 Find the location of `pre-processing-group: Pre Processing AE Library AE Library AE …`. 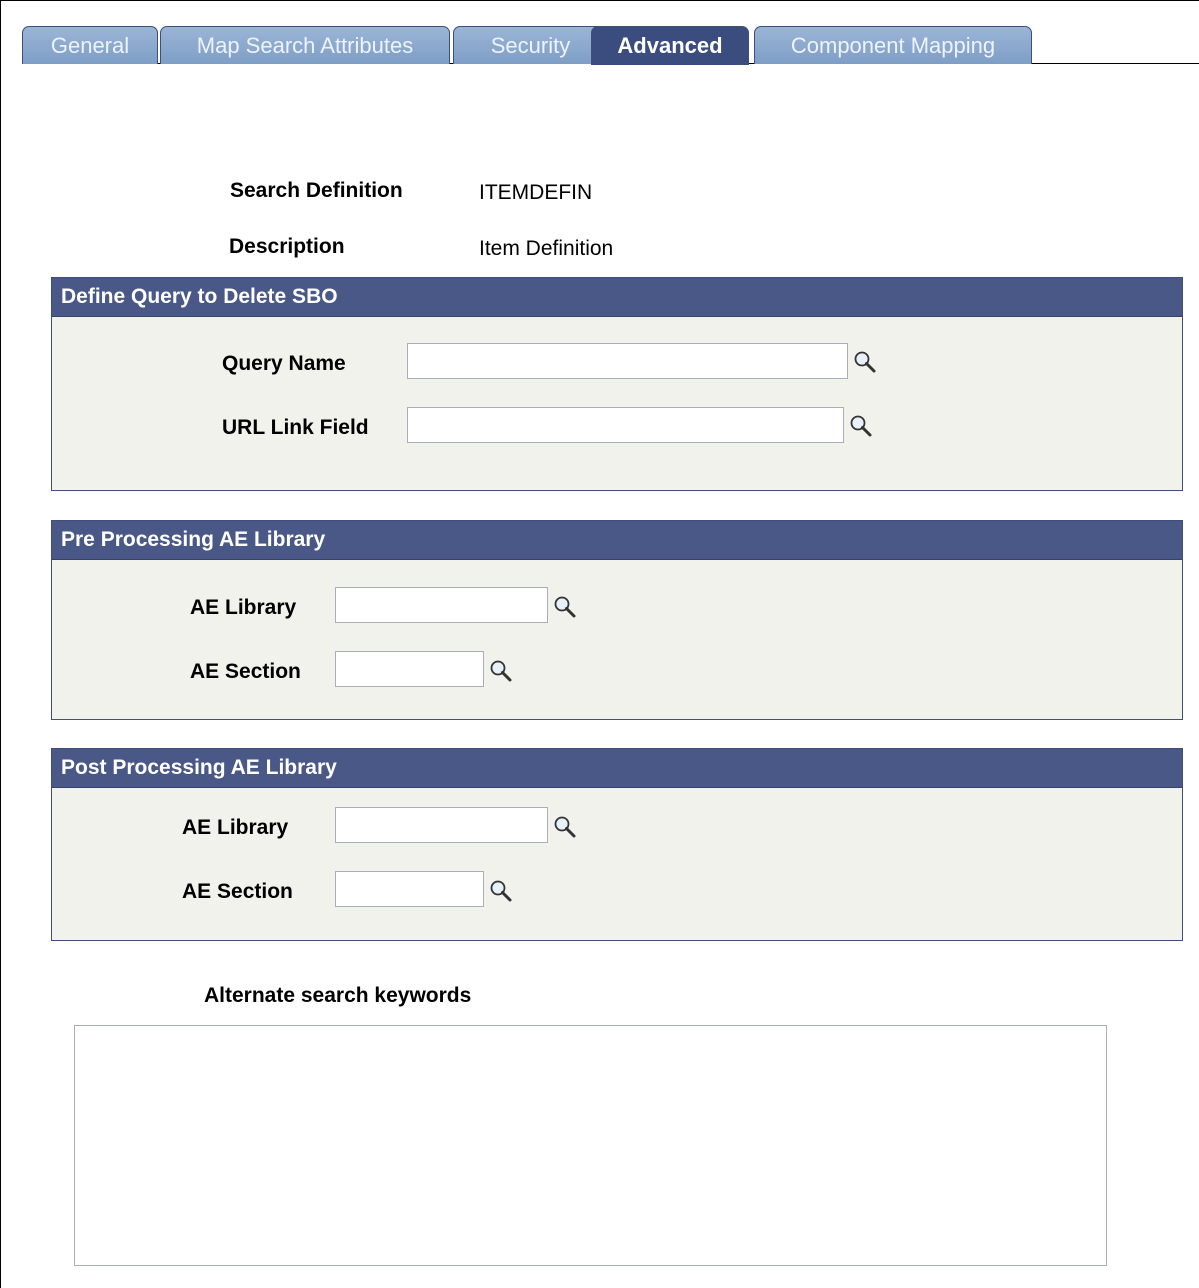

pre-processing-group: Pre Processing AE Library AE Library AE … is located at coordinates (617, 620).